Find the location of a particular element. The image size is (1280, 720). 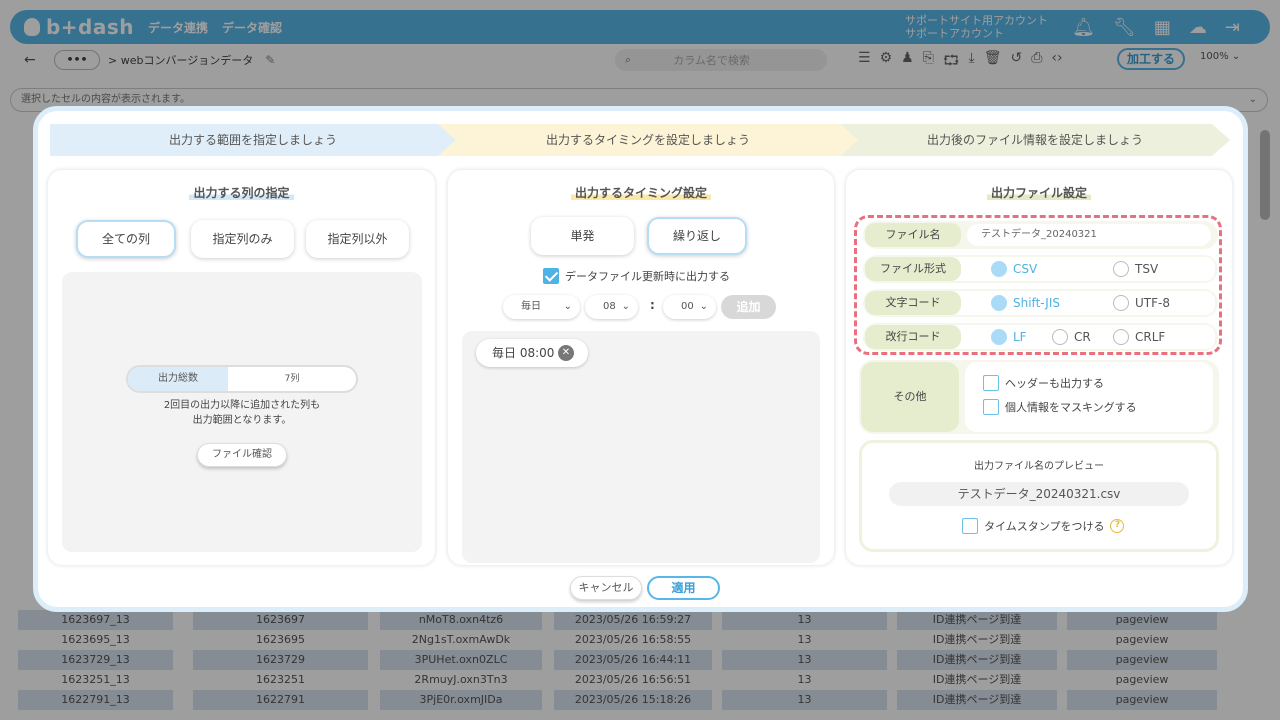

preview-value: テストデータ_20240321.csv is located at coordinates (1039, 494).